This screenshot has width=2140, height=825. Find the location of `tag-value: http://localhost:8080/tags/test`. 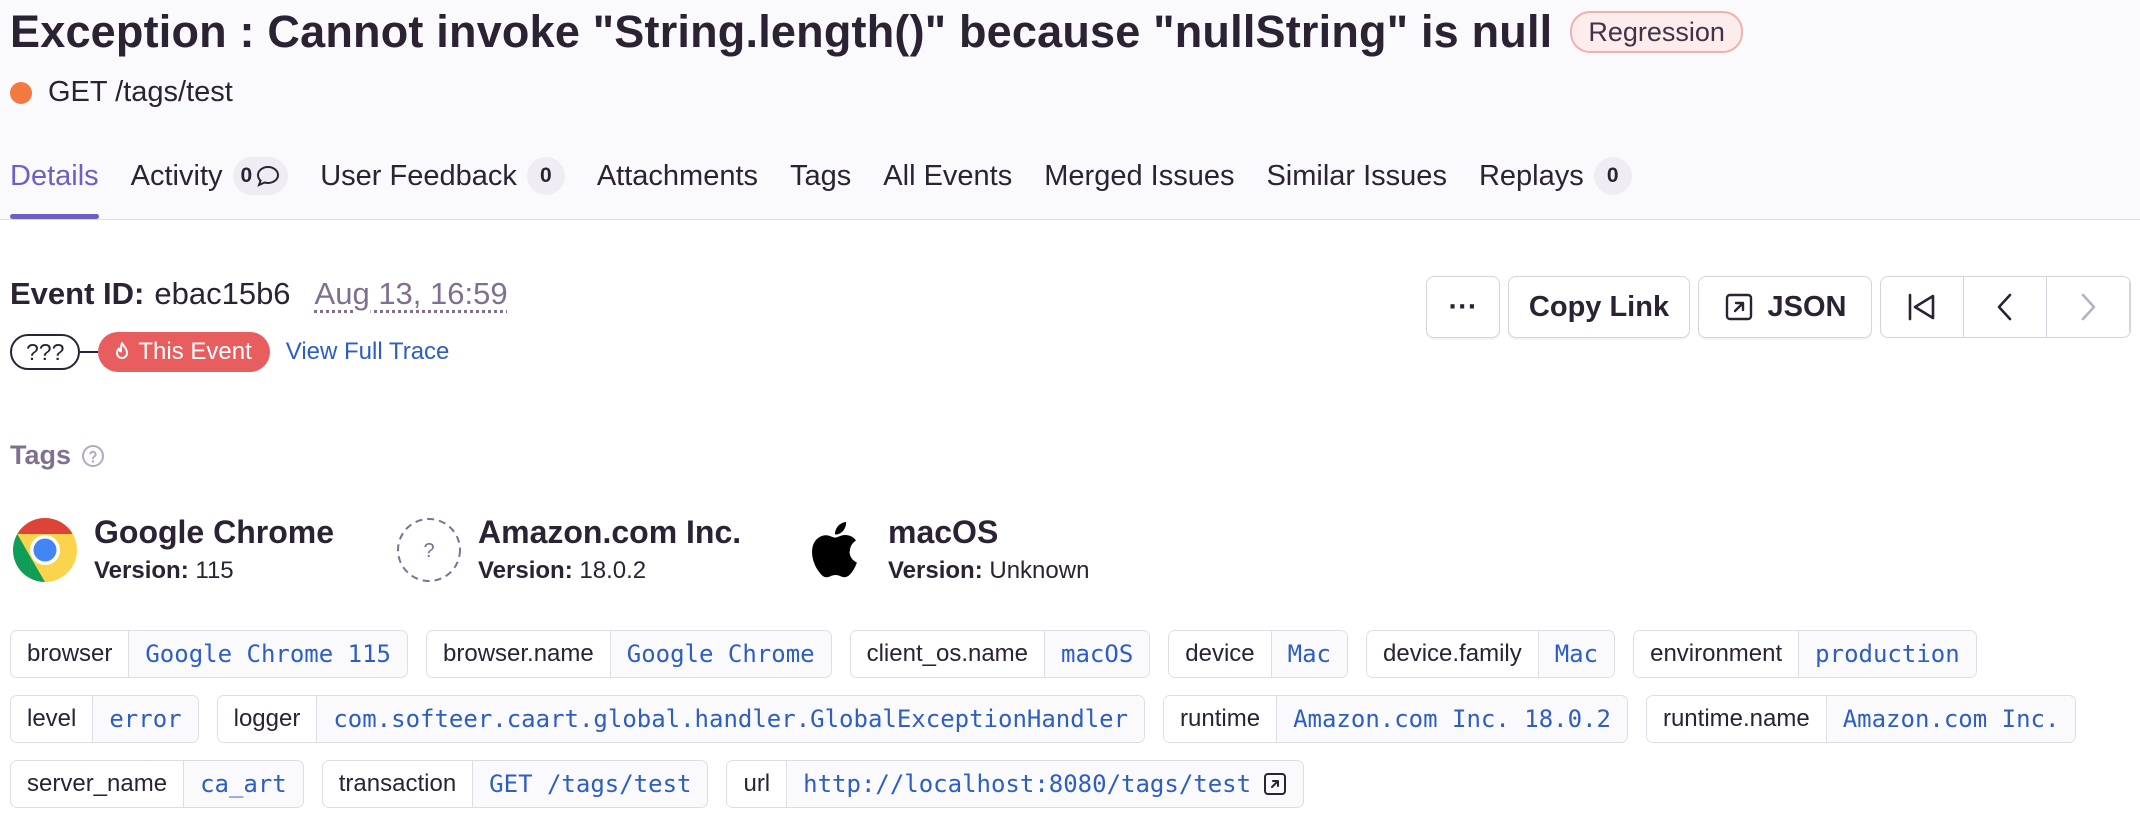

tag-value: http://localhost:8080/tags/test is located at coordinates (1027, 784).